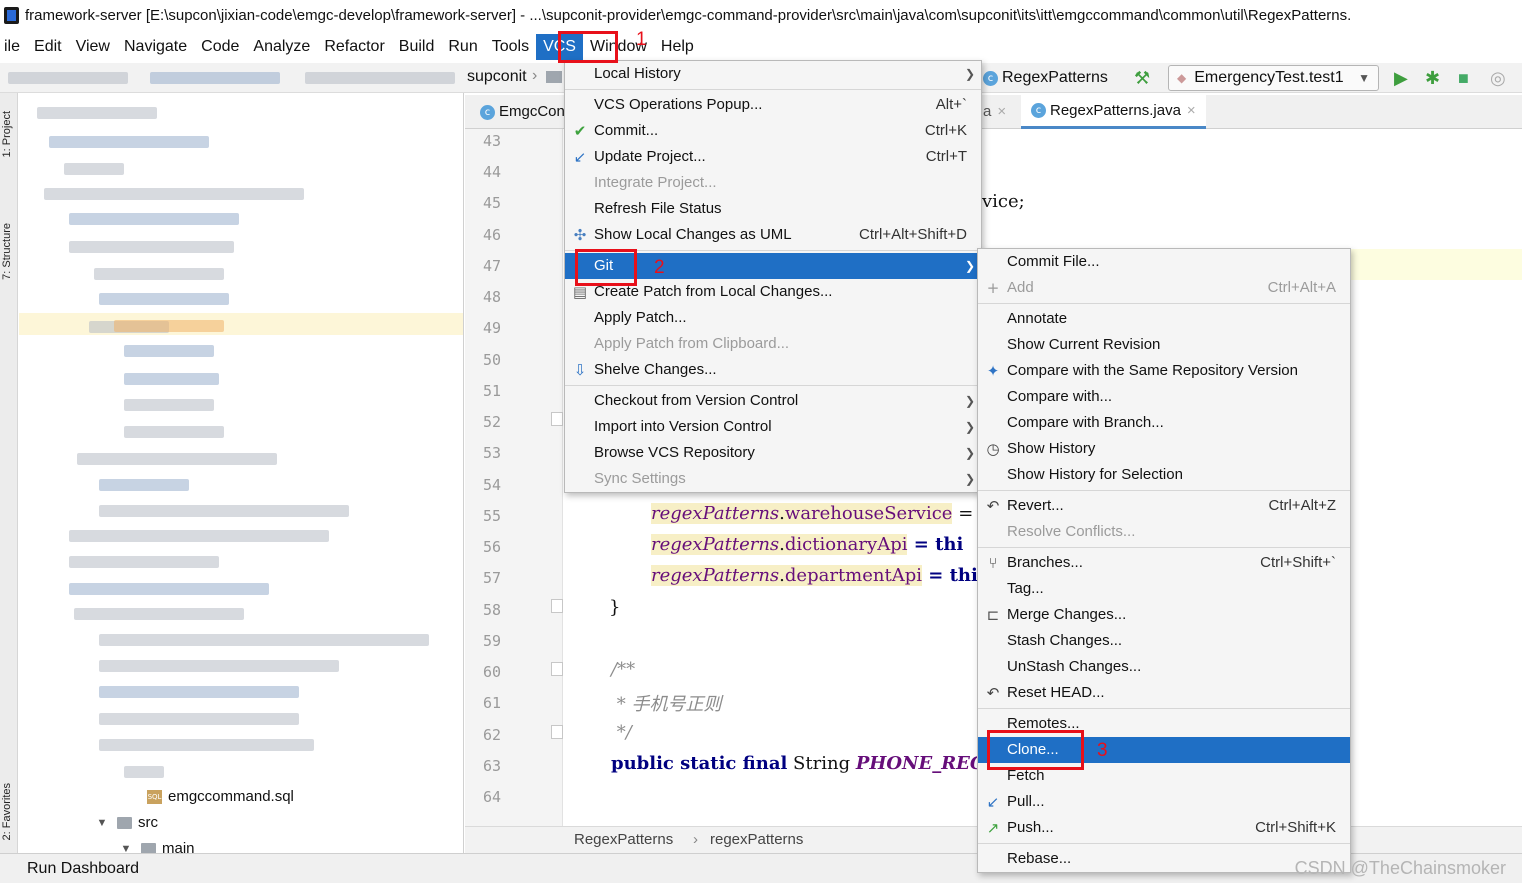  What do you see at coordinates (1164, 345) in the screenshot?
I see `menu-item-show-current-revision: Show Current Revision` at bounding box center [1164, 345].